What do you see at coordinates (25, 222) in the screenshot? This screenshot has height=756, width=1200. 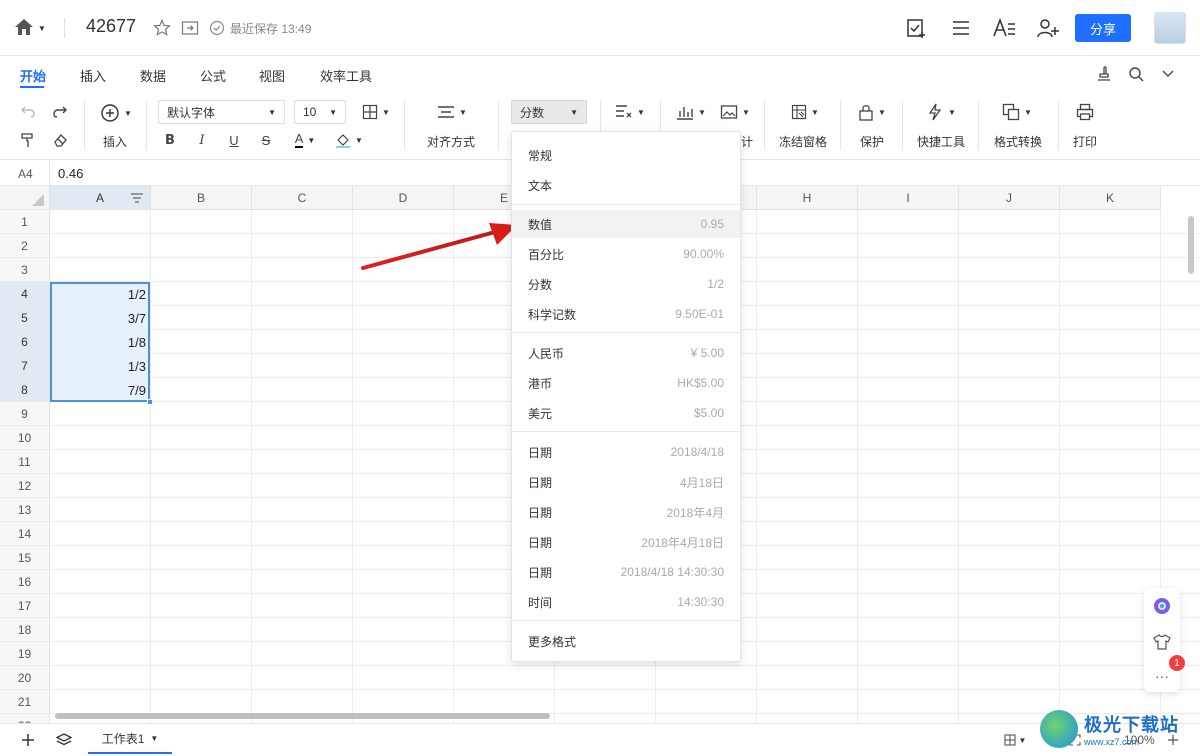 I see `row-header-1: 1` at bounding box center [25, 222].